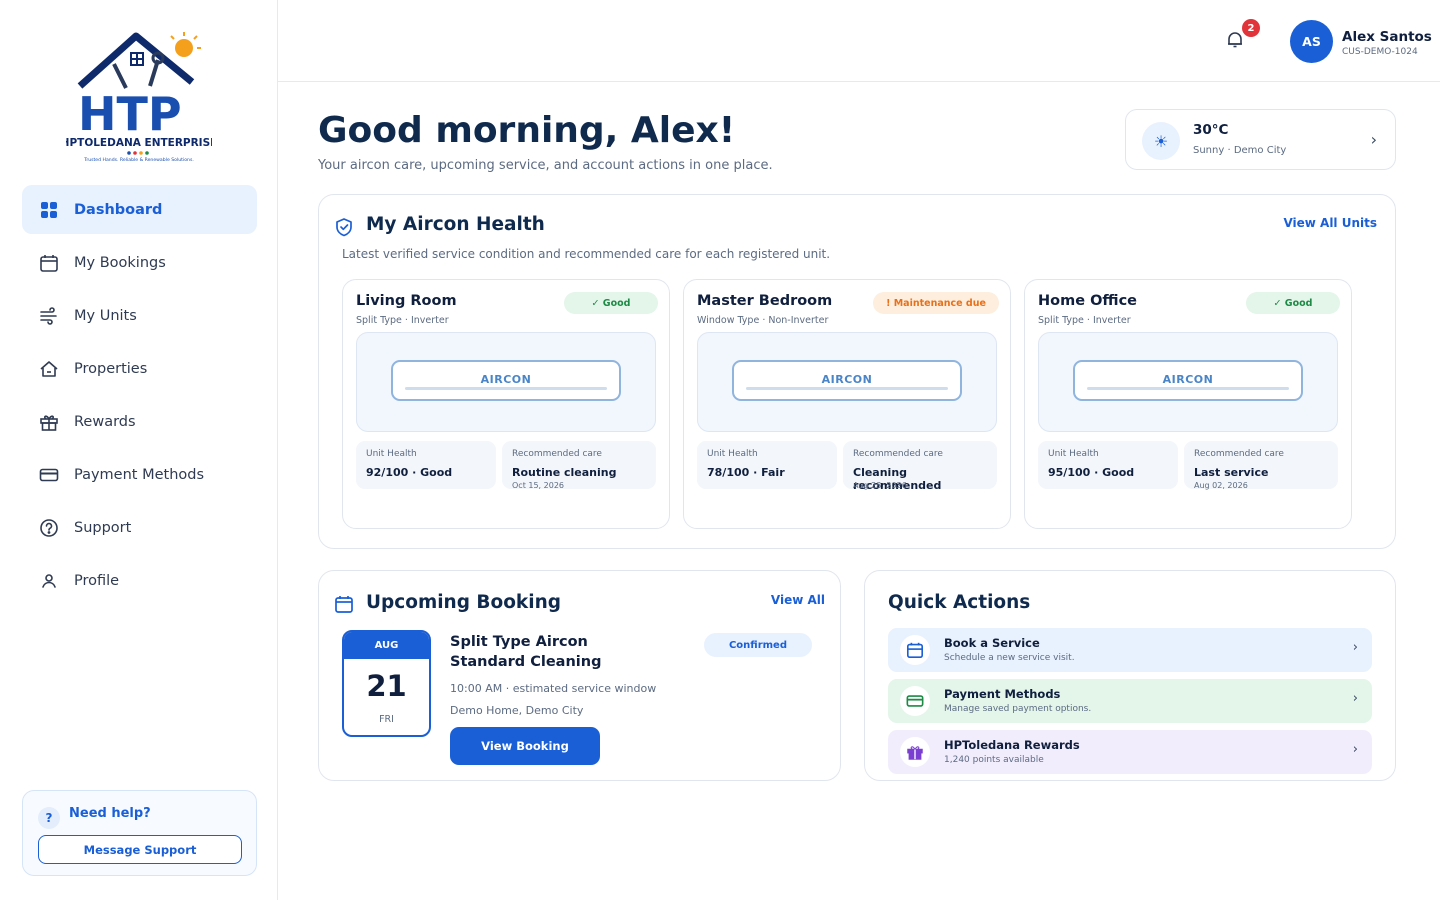  What do you see at coordinates (936, 303) in the screenshot?
I see `status-badge: ! Maintenance due` at bounding box center [936, 303].